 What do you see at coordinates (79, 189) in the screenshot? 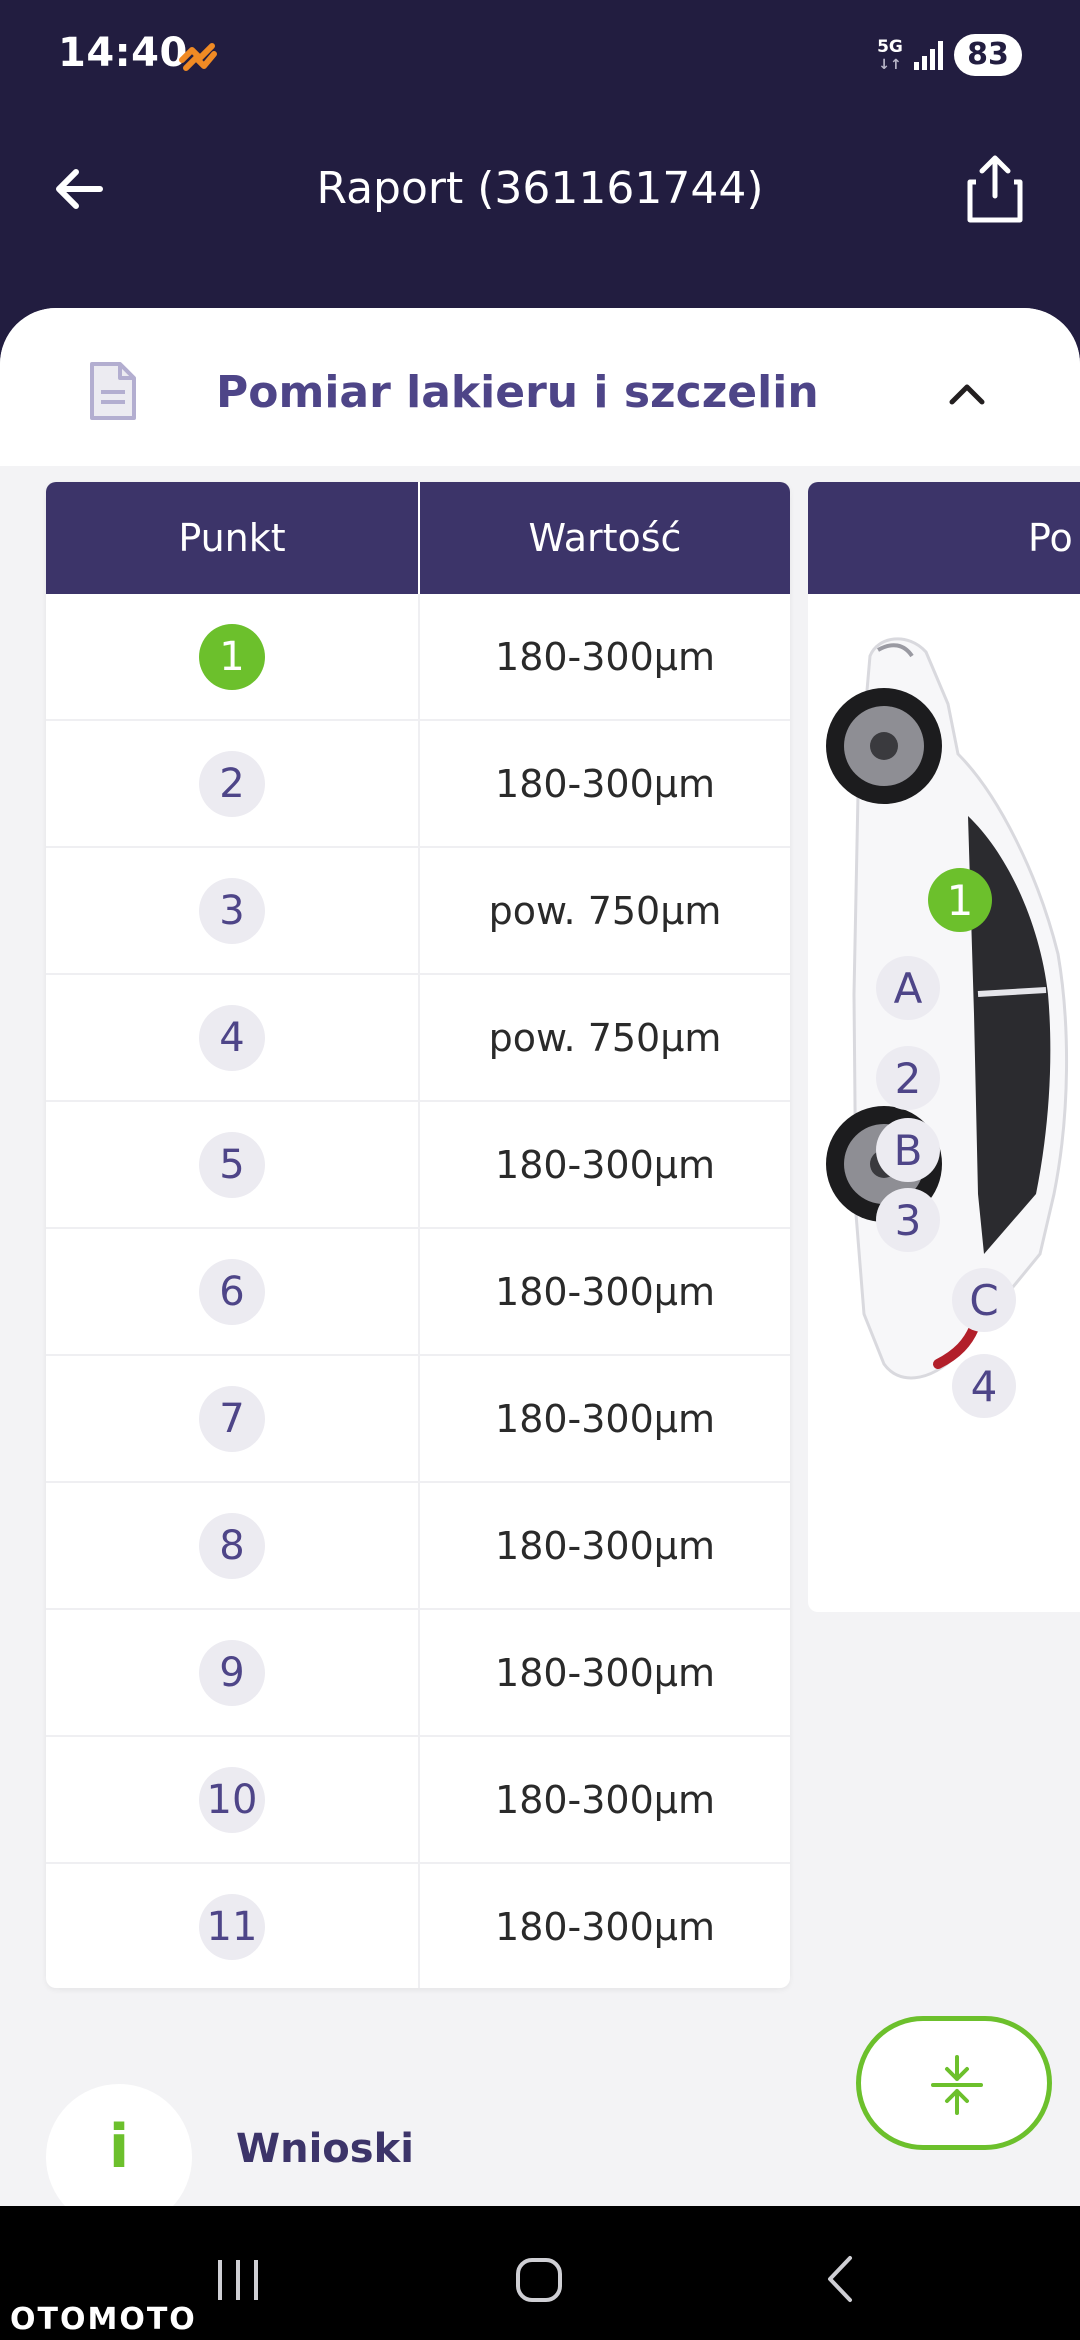
I see `arrow-left-icon` at bounding box center [79, 189].